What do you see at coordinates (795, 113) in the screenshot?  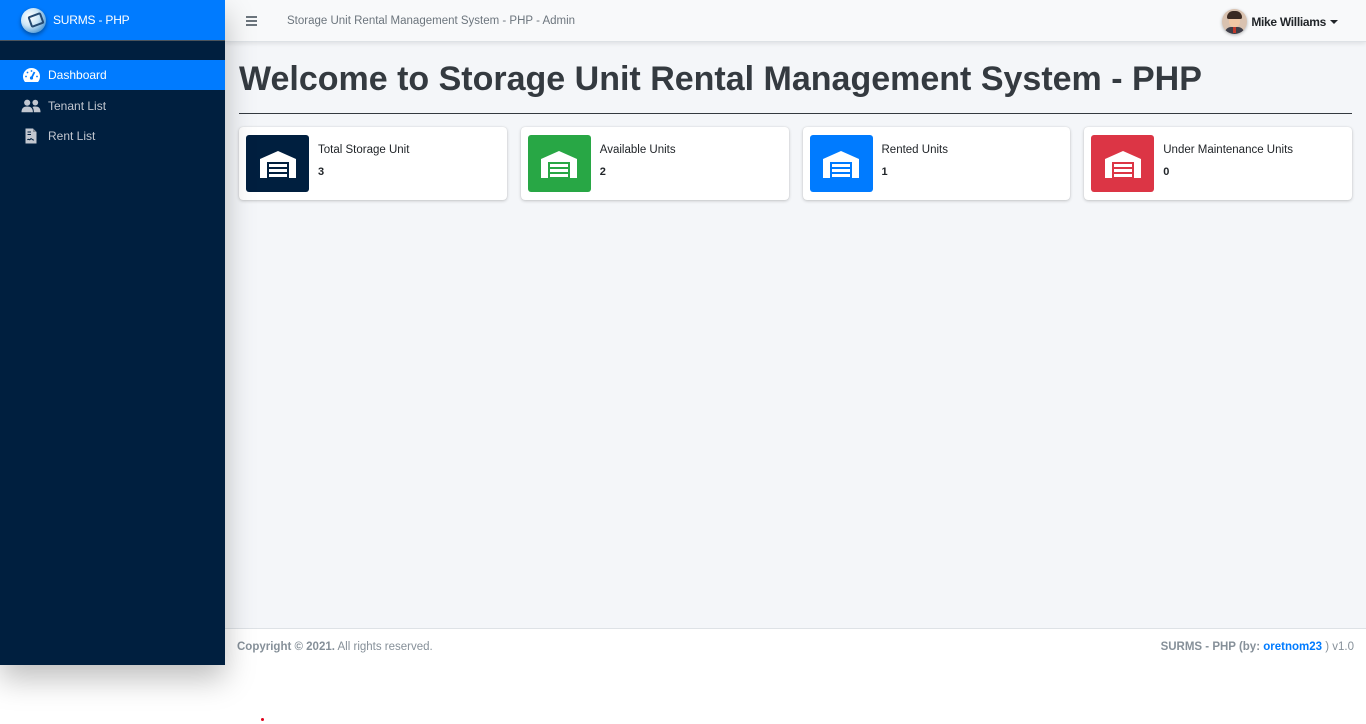 I see `title-divider` at bounding box center [795, 113].